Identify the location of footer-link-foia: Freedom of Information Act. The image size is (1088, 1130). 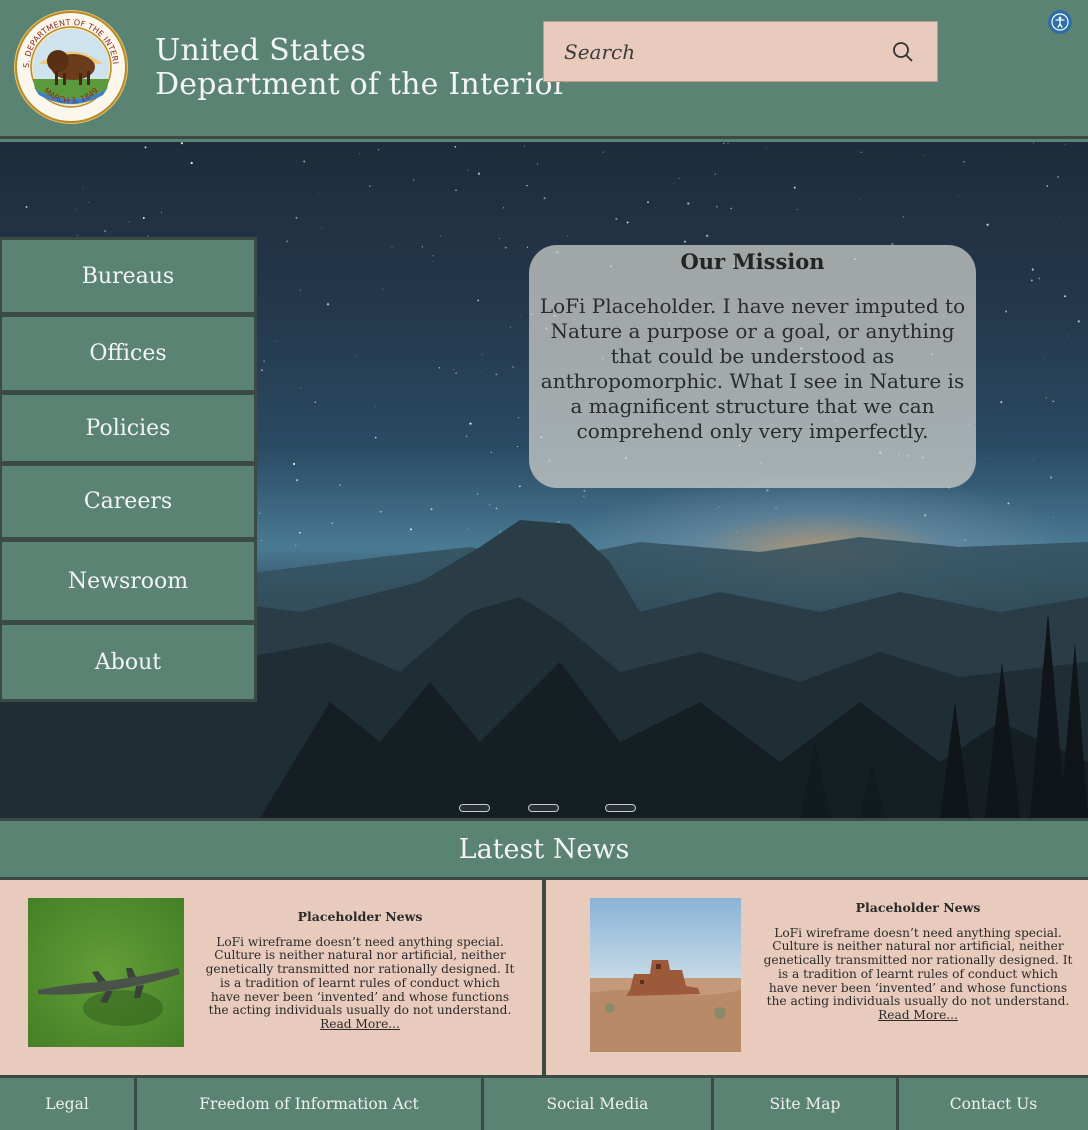
(309, 1104).